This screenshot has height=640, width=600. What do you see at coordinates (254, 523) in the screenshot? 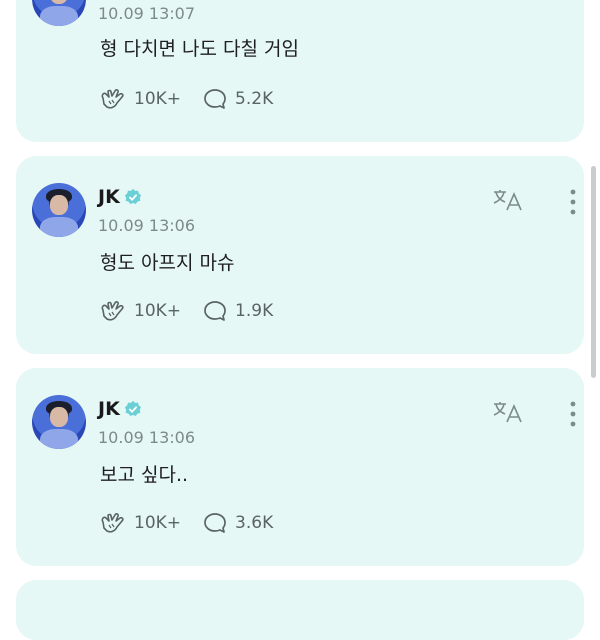
I see `comment-count: 3.6K` at bounding box center [254, 523].